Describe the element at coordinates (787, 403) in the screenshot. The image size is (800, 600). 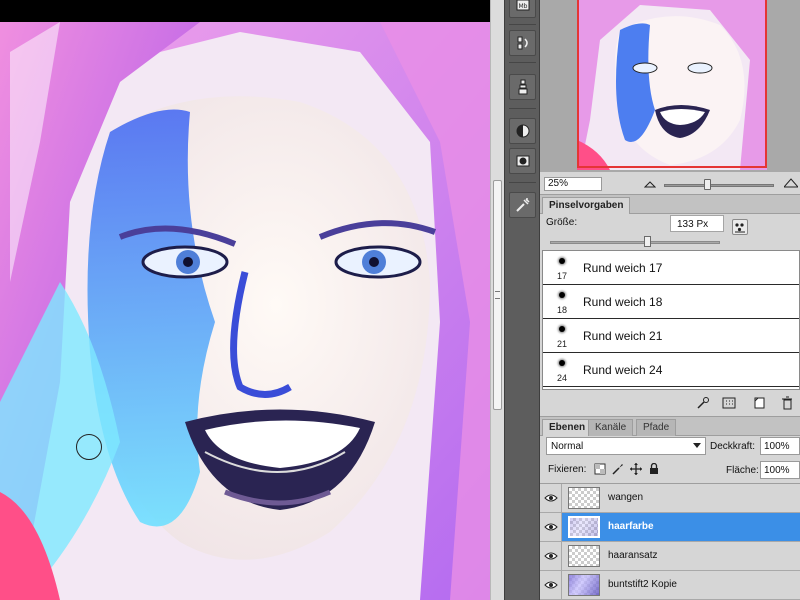
I see `trash-icon` at that location.